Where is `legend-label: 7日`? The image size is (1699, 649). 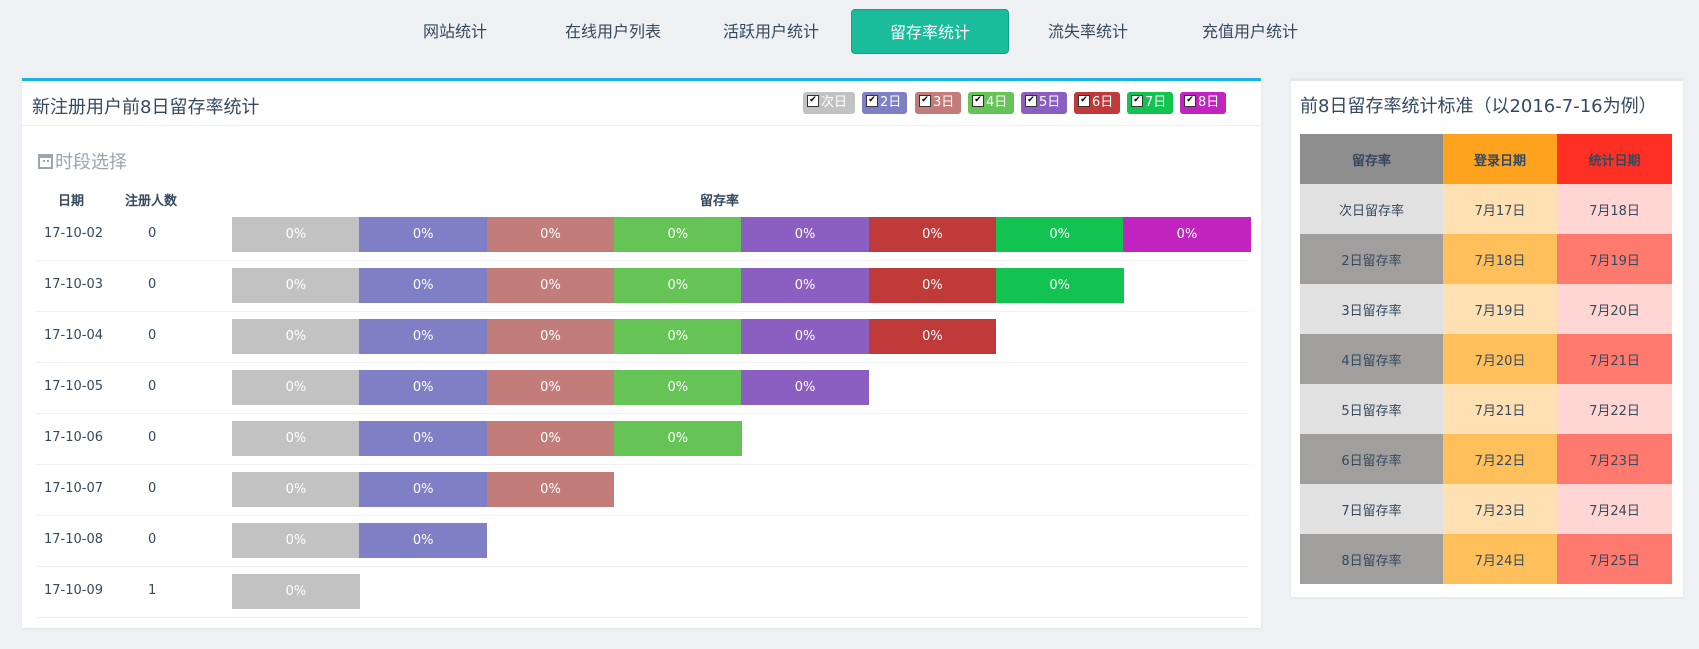 legend-label: 7日 is located at coordinates (1156, 102).